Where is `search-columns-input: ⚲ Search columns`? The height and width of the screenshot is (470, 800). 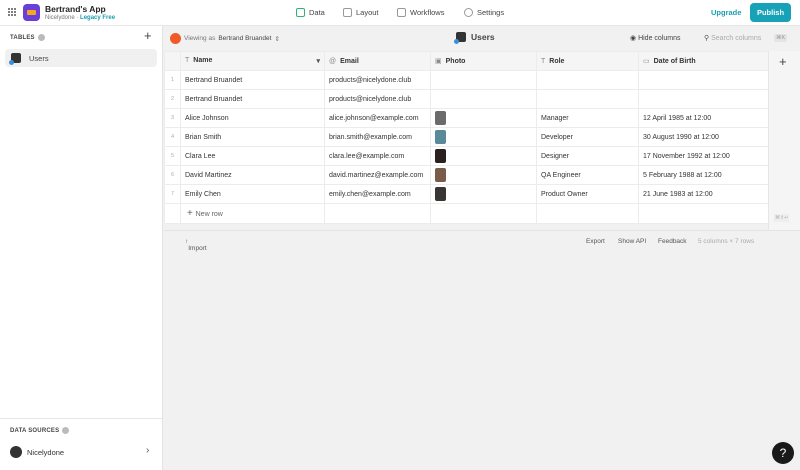 search-columns-input: ⚲ Search columns is located at coordinates (732, 38).